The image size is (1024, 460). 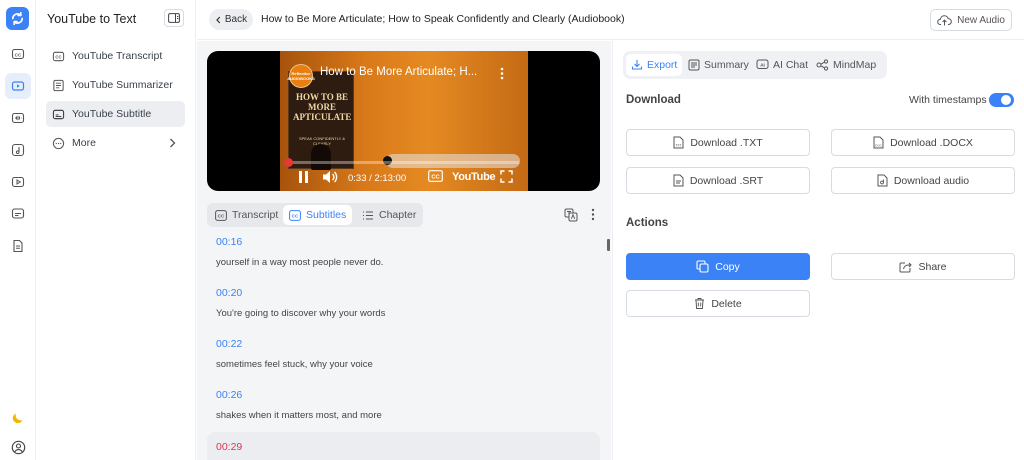 What do you see at coordinates (726, 142) in the screenshot?
I see `button-label: Download .TXT` at bounding box center [726, 142].